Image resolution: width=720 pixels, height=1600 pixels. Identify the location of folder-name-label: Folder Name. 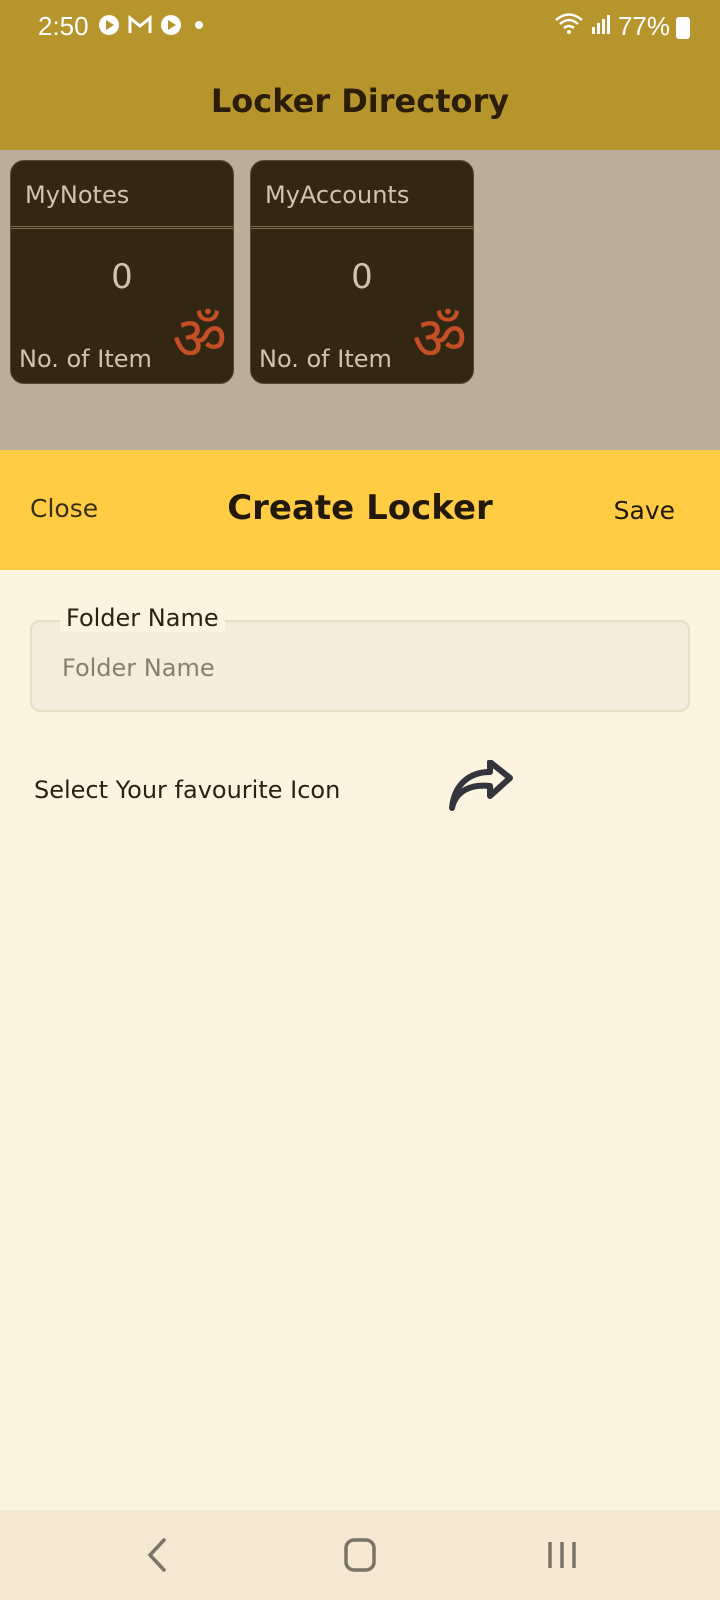
(142, 618).